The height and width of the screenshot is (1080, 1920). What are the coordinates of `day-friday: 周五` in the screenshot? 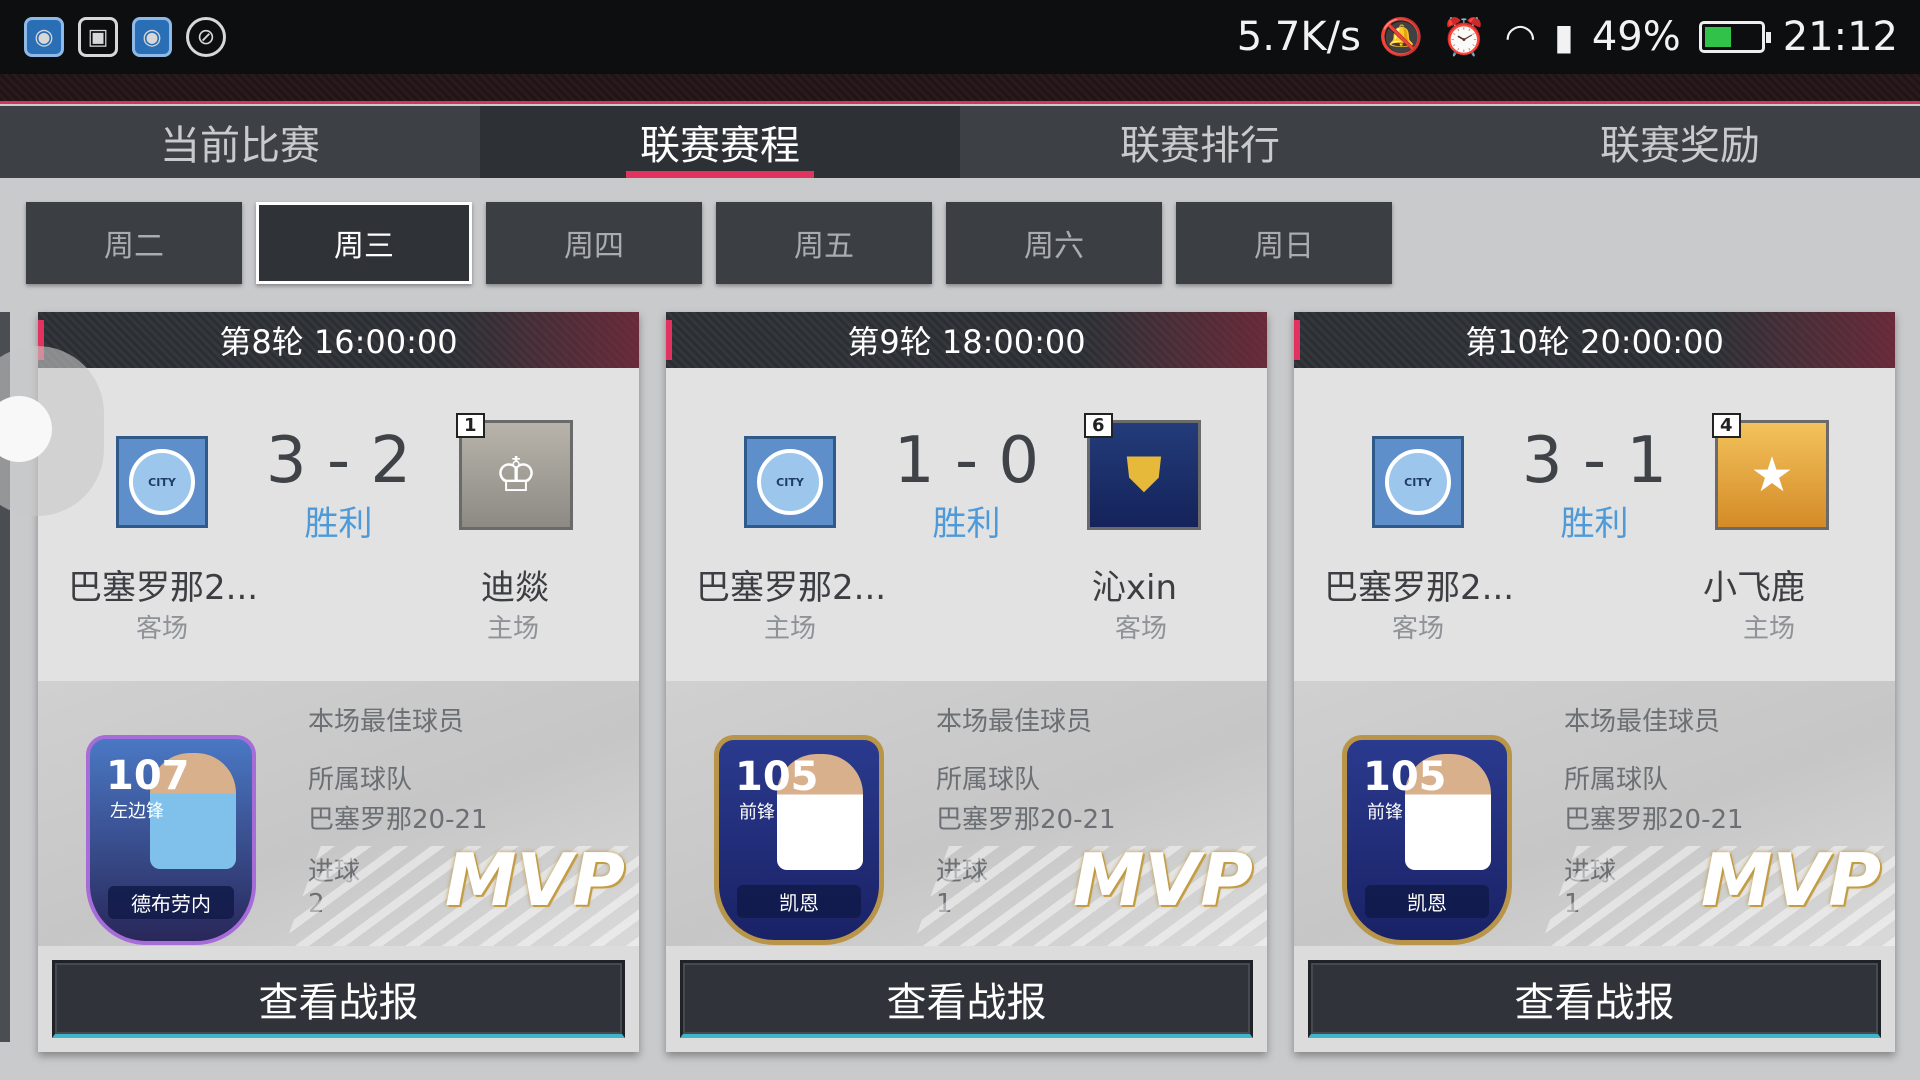 It's located at (824, 243).